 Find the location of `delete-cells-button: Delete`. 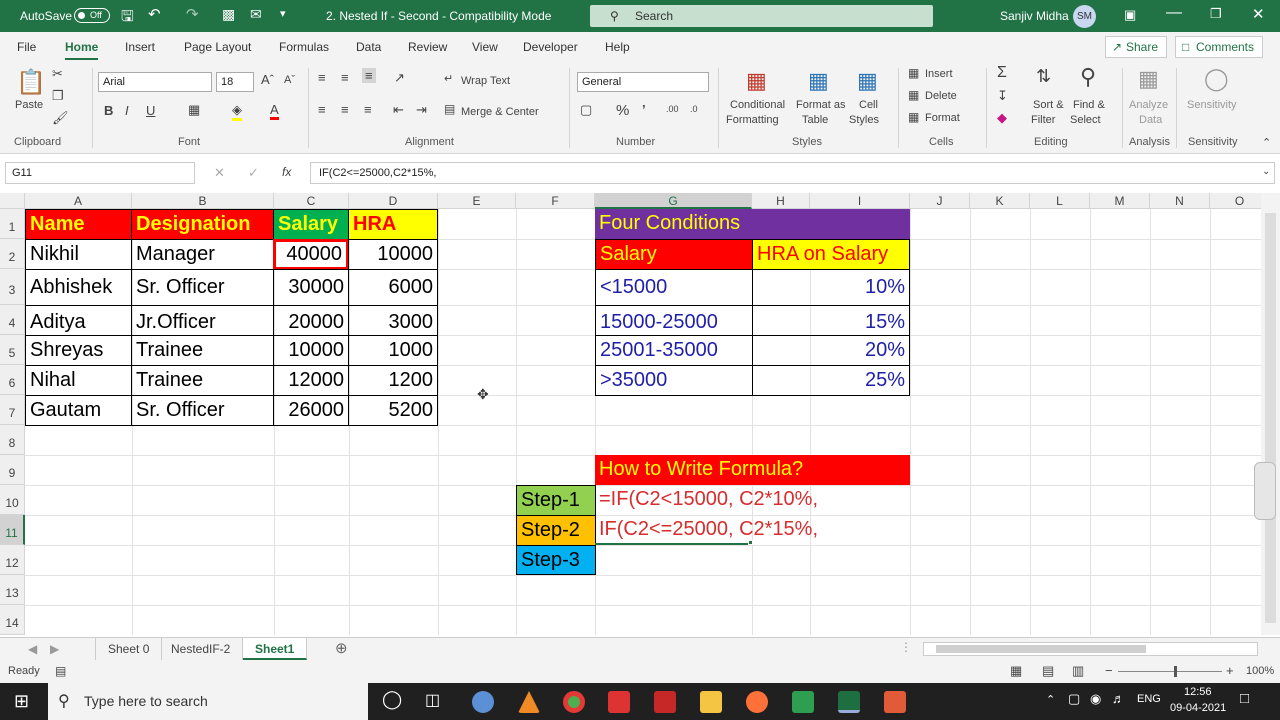

delete-cells-button: Delete is located at coordinates (941, 96).